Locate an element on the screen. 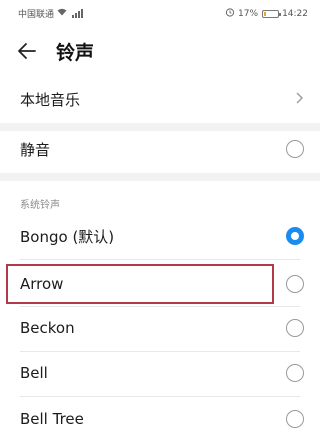  status-left: 中国联通 is located at coordinates (51, 13).